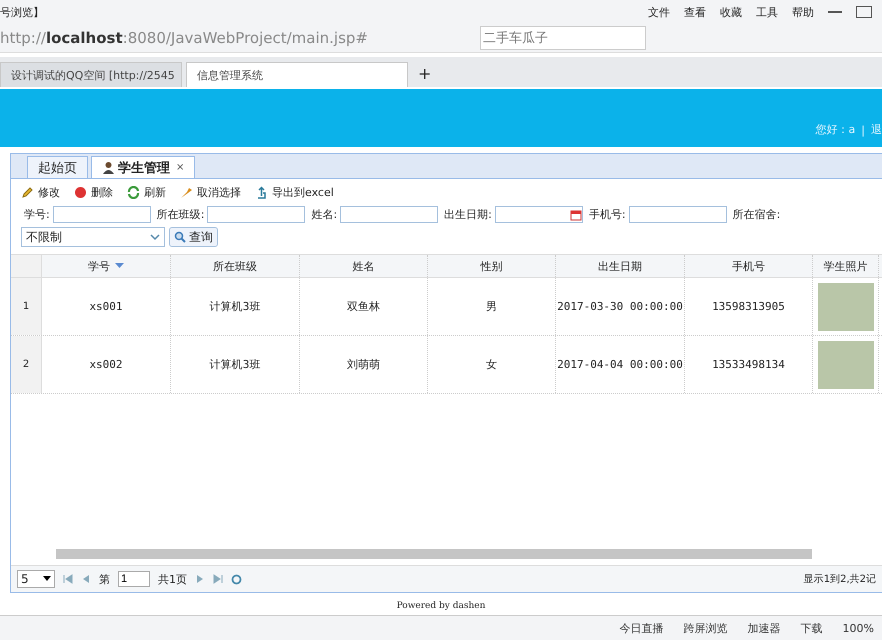 The height and width of the screenshot is (640, 882). I want to click on table-cell: 2017-03-30 00:00:00, so click(620, 306).